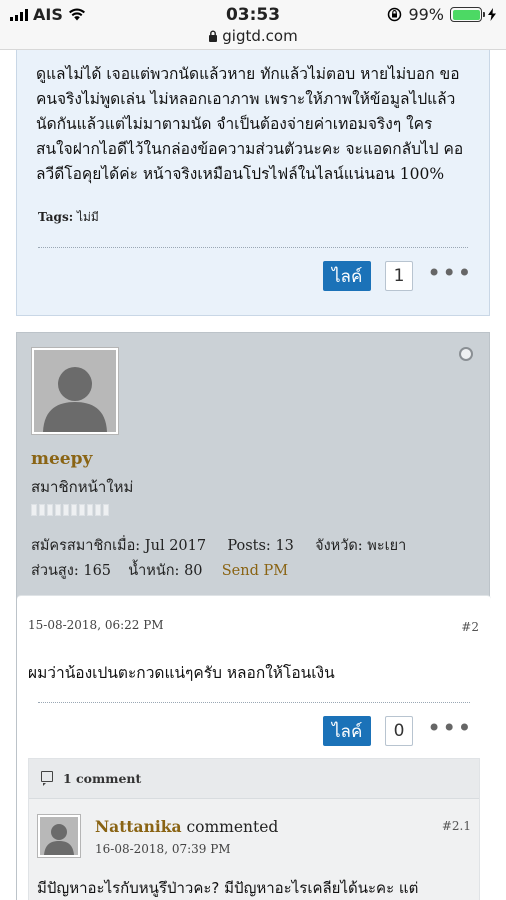 This screenshot has width=506, height=900. I want to click on url-text: gigtd.com, so click(260, 36).